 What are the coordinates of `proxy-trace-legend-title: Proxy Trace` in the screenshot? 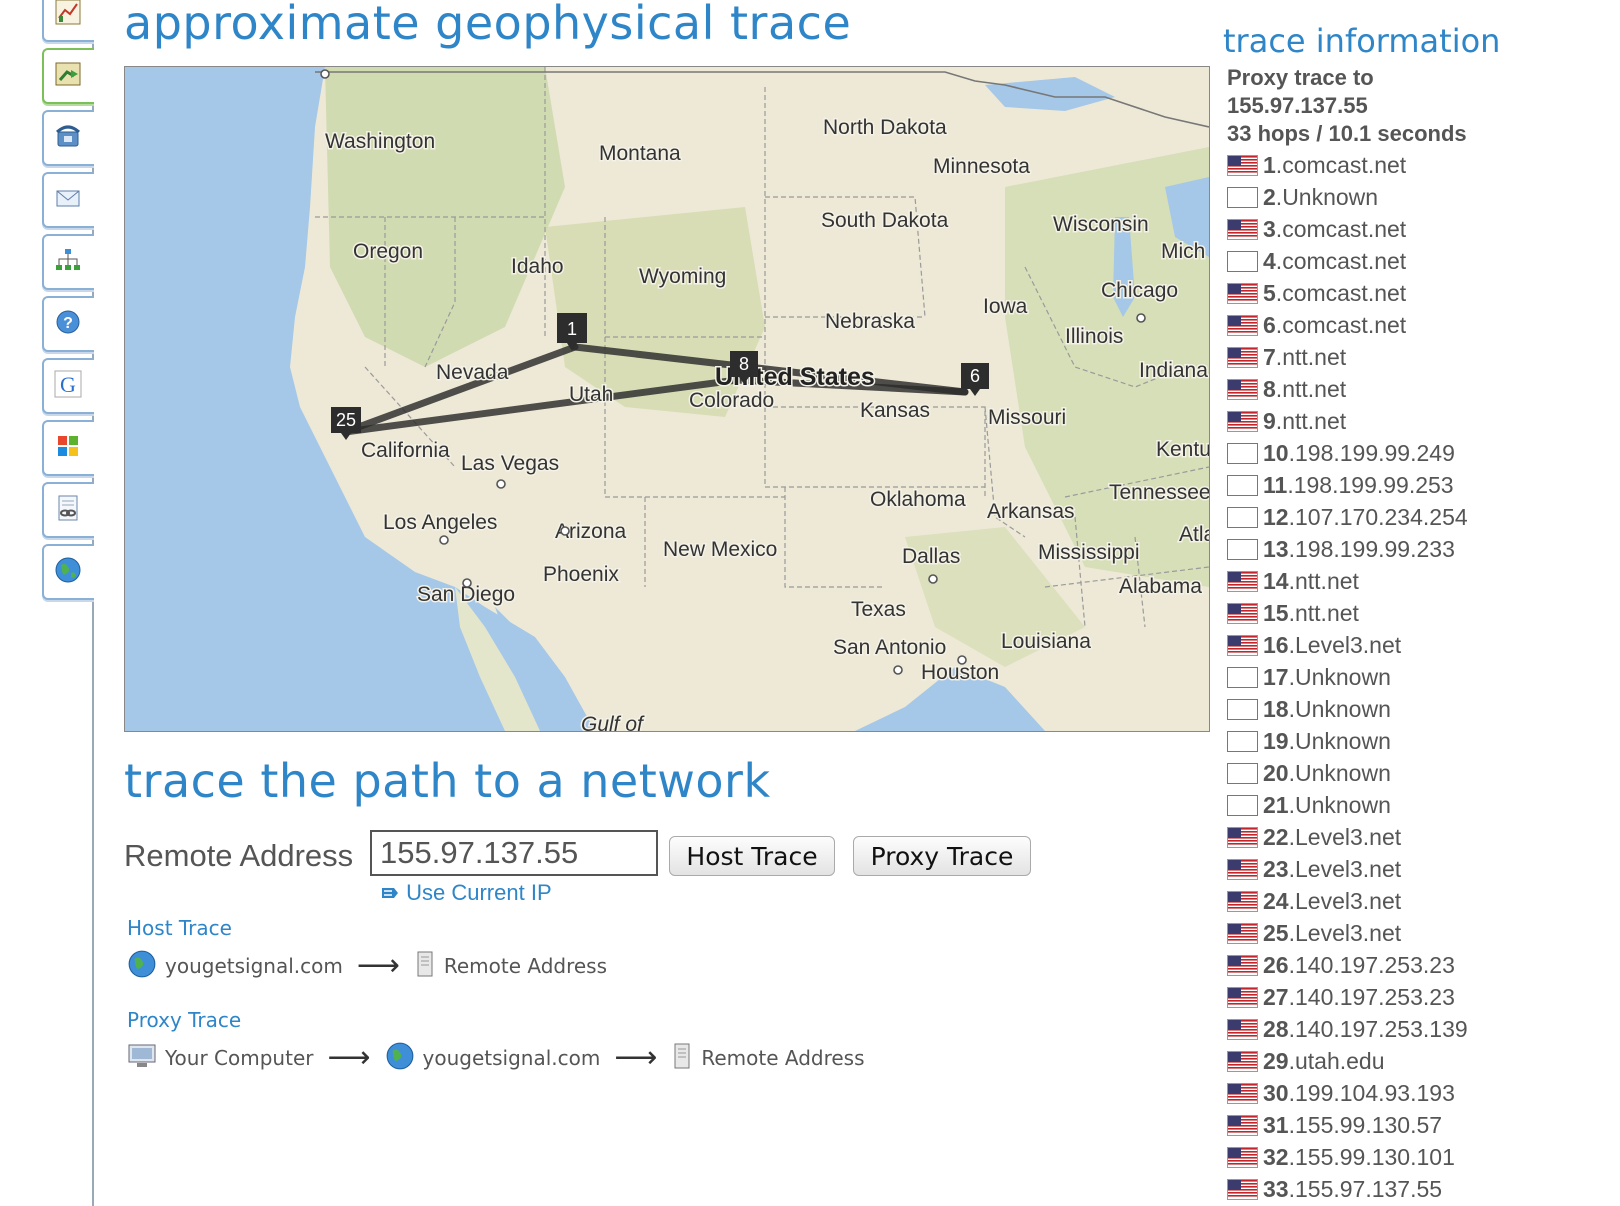 It's located at (184, 1020).